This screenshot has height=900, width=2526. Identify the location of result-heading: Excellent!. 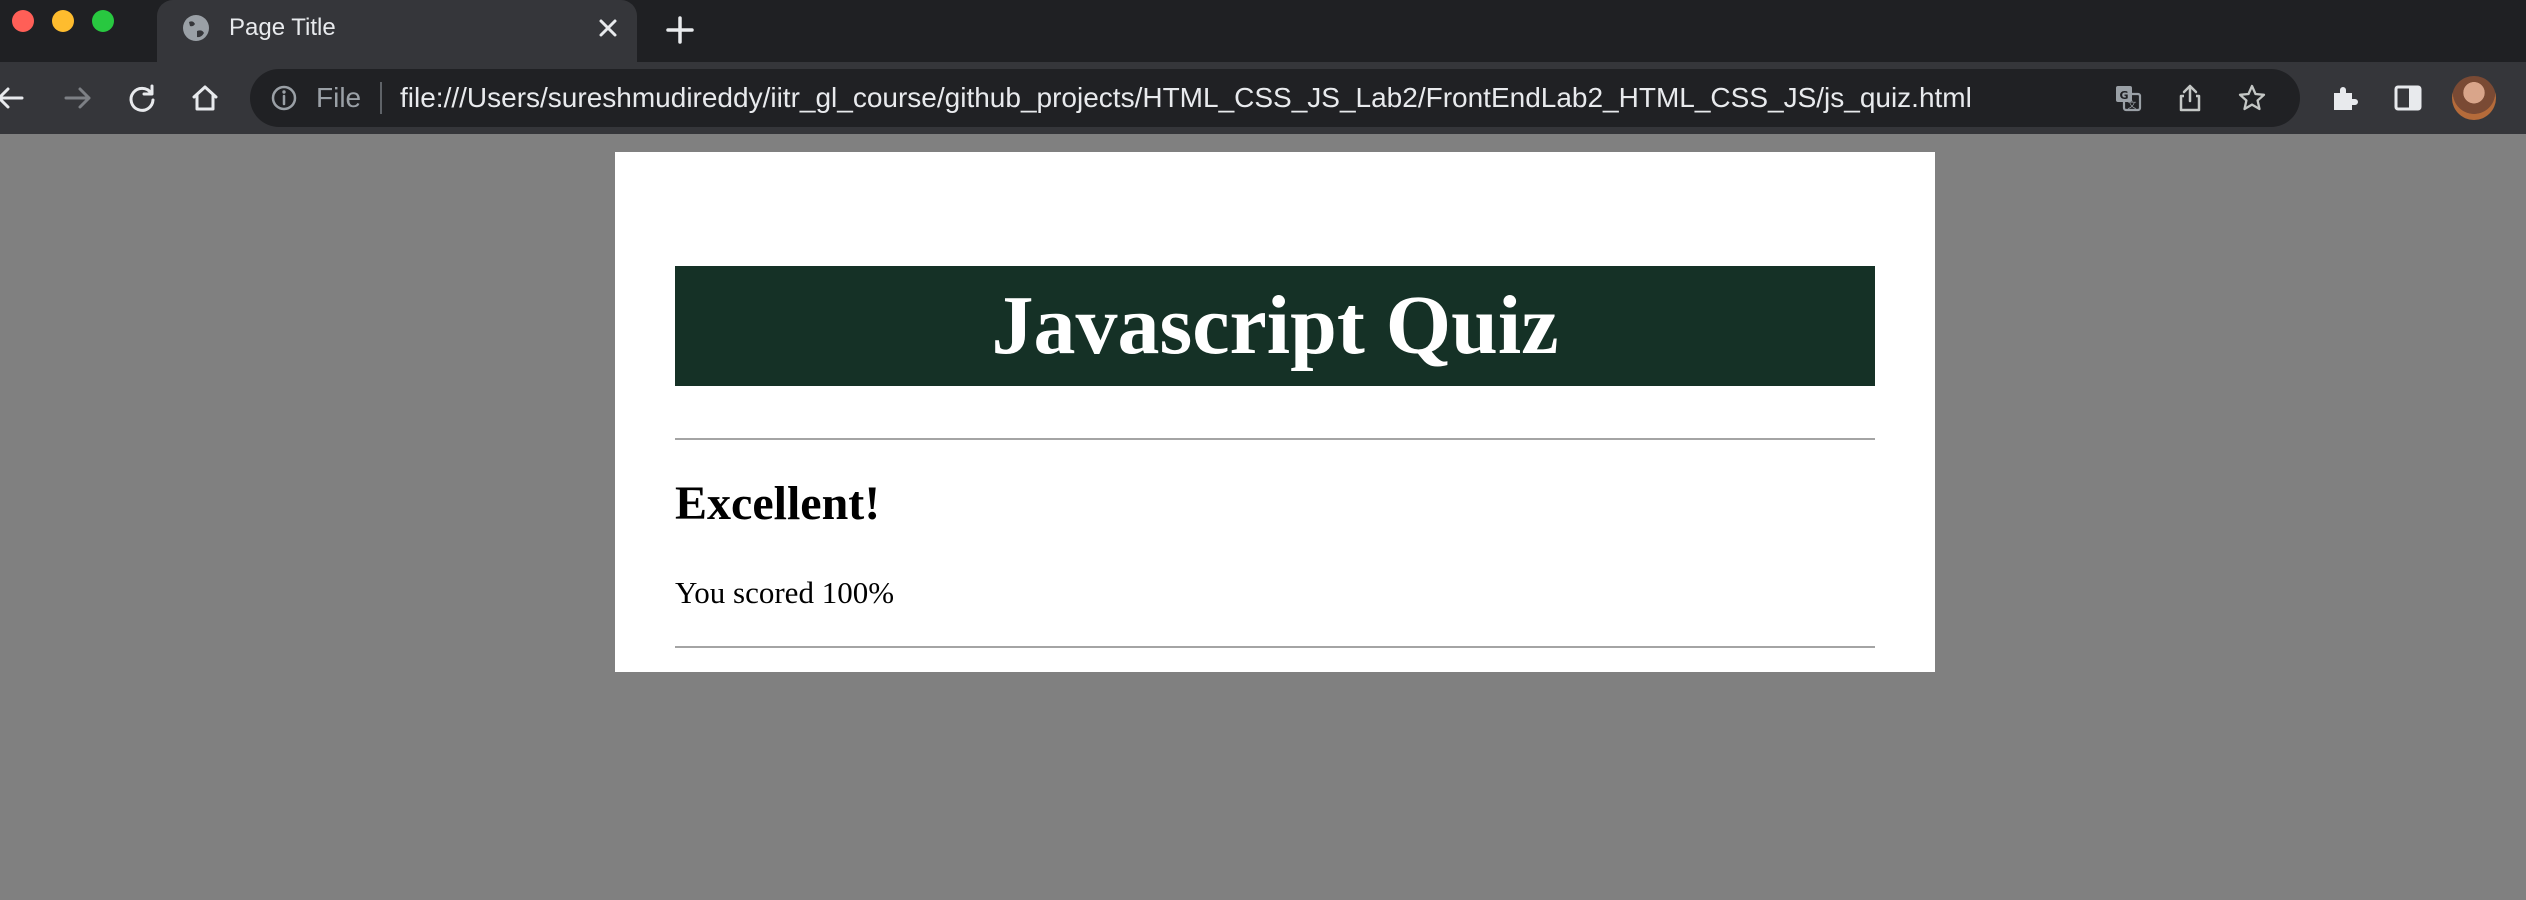
(778, 503).